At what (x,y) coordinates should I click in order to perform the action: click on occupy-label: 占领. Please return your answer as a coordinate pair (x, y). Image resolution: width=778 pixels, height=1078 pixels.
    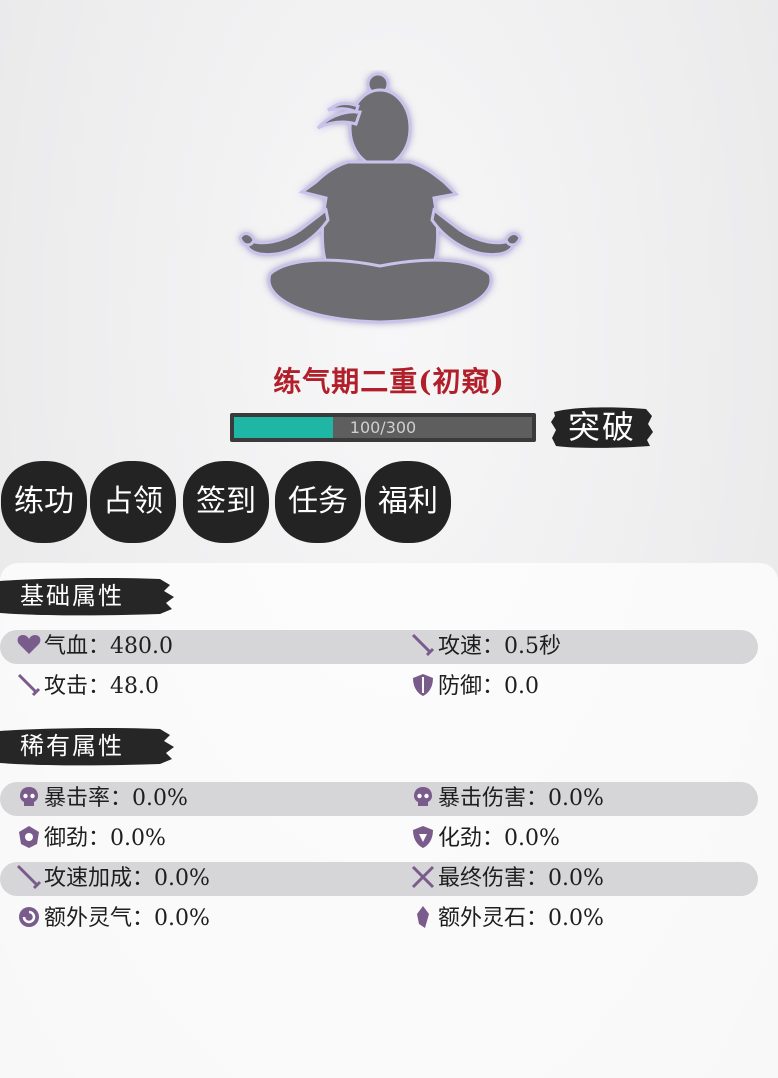
    Looking at the image, I should click on (133, 501).